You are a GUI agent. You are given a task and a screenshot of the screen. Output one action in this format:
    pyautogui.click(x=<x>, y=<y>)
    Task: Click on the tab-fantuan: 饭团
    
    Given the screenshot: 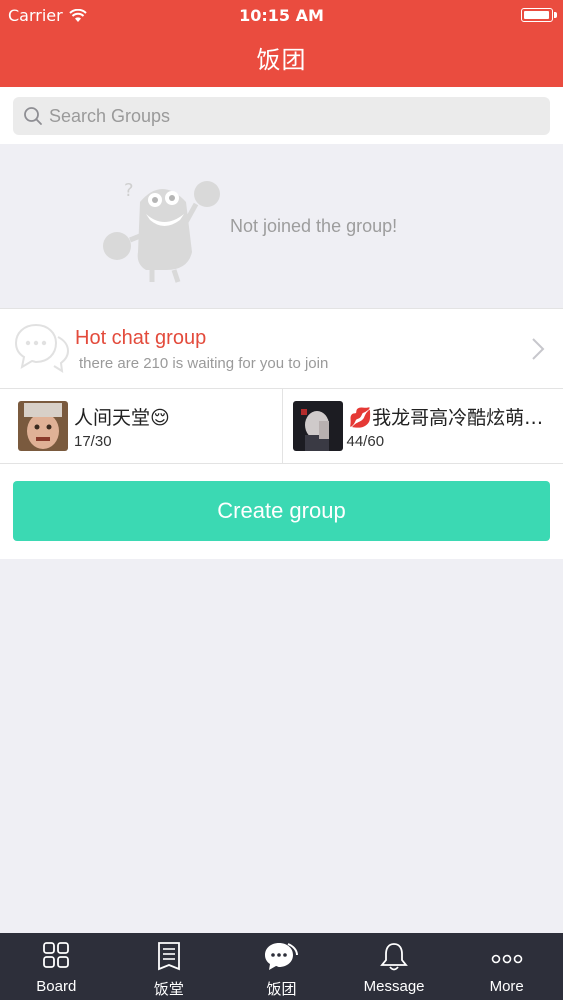 What is the action you would take?
    pyautogui.click(x=281, y=966)
    